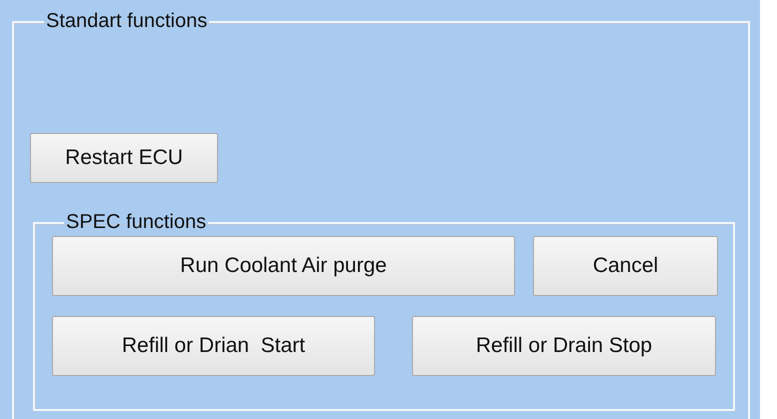 The width and height of the screenshot is (777, 419). What do you see at coordinates (564, 346) in the screenshot?
I see `function-button: Refill or Drain Stop` at bounding box center [564, 346].